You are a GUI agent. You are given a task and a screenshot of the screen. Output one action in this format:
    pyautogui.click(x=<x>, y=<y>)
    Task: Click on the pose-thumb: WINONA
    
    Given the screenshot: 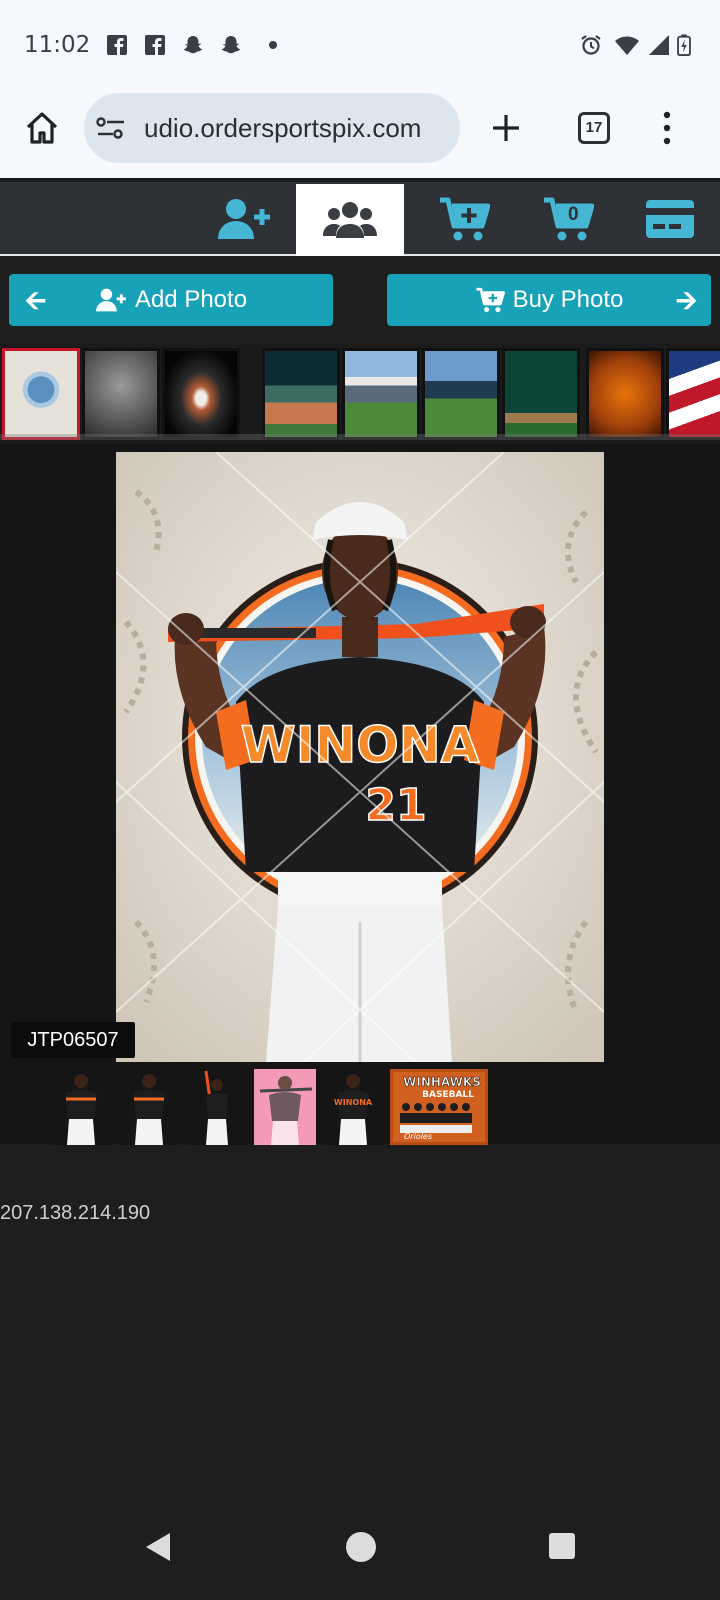 What is the action you would take?
    pyautogui.click(x=353, y=1107)
    